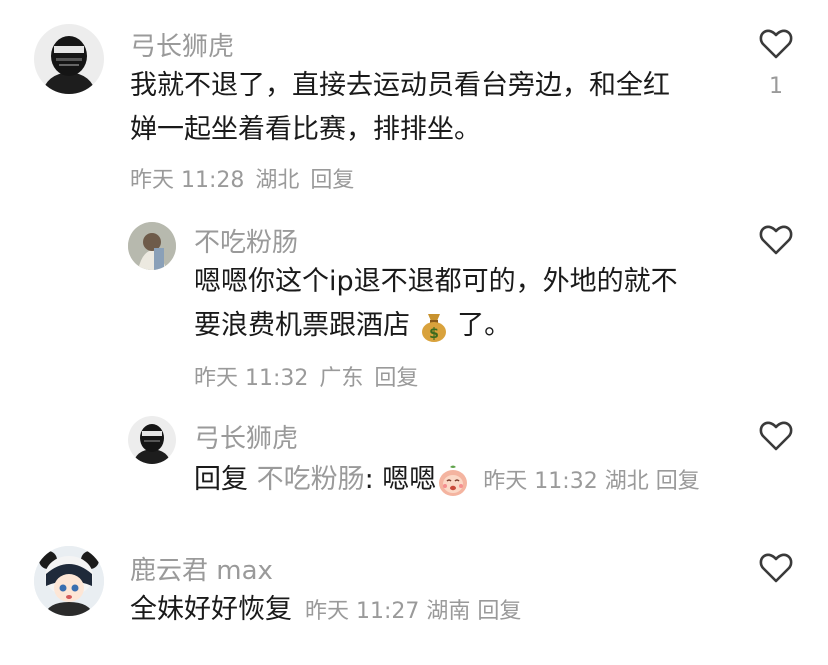  Describe the element at coordinates (776, 86) in the screenshot. I see `like-count: 1` at that location.